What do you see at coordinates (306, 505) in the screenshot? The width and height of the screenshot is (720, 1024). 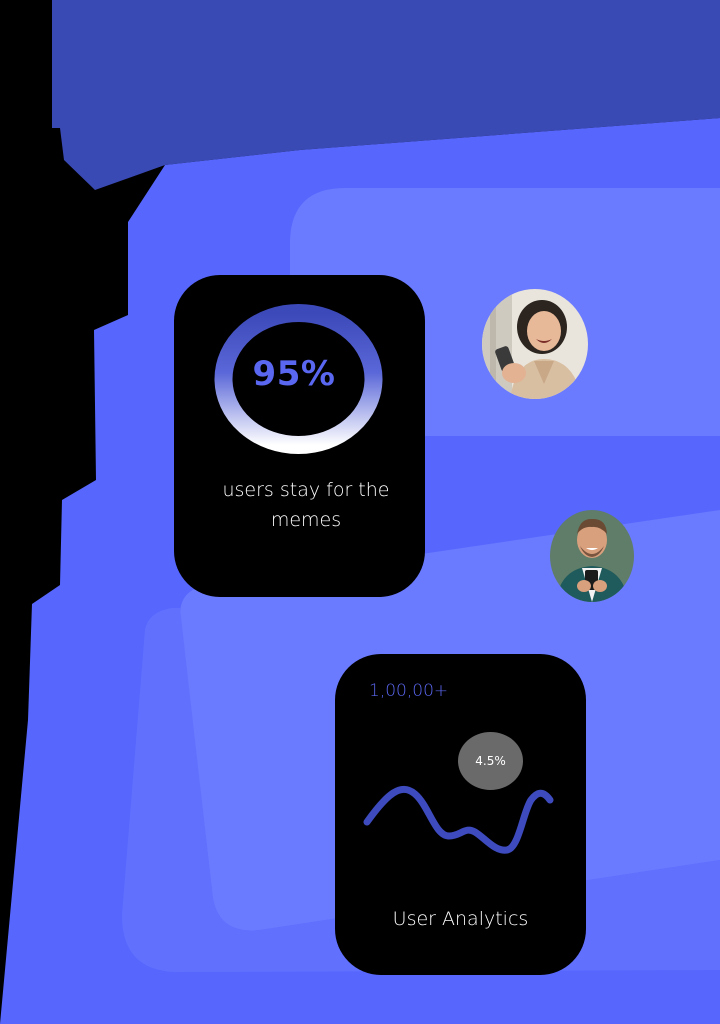 I see `retention-caption: users stay for the memes` at bounding box center [306, 505].